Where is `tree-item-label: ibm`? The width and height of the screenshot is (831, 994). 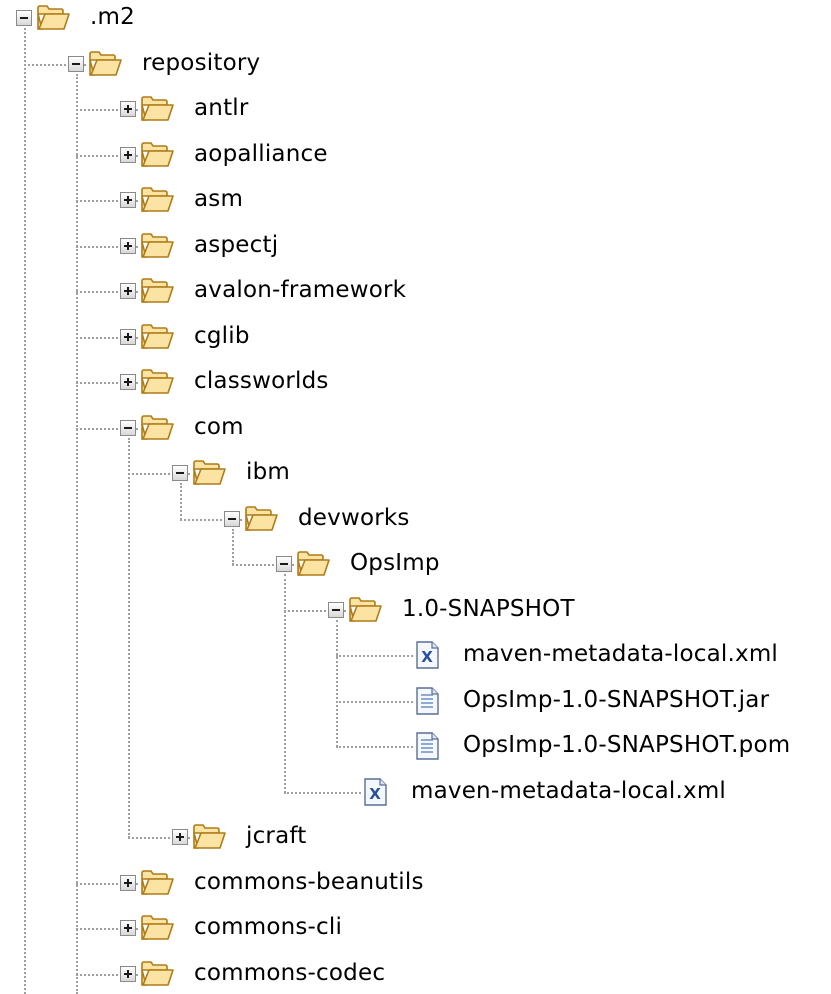 tree-item-label: ibm is located at coordinates (268, 472).